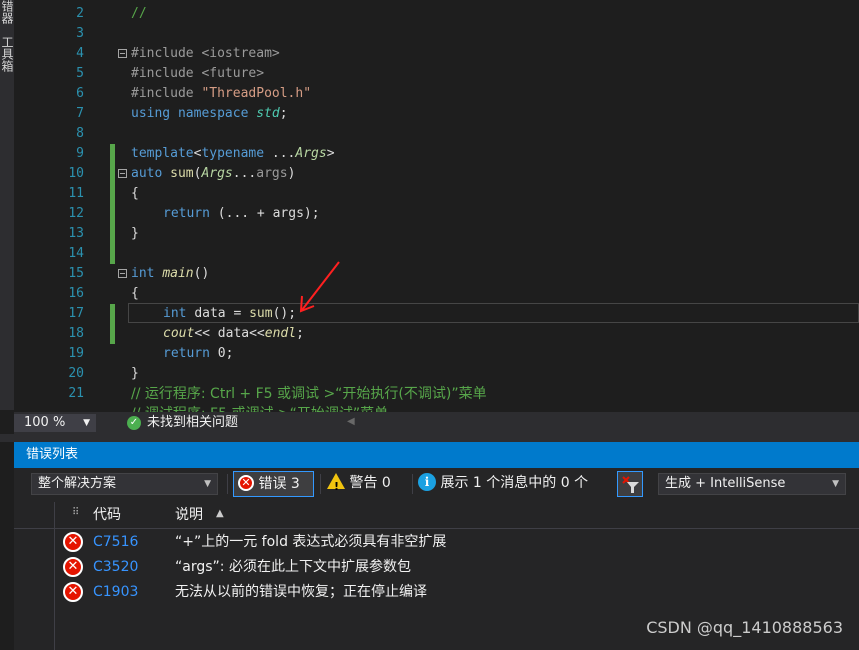  I want to click on panel-title: 错误列表, so click(52, 454).